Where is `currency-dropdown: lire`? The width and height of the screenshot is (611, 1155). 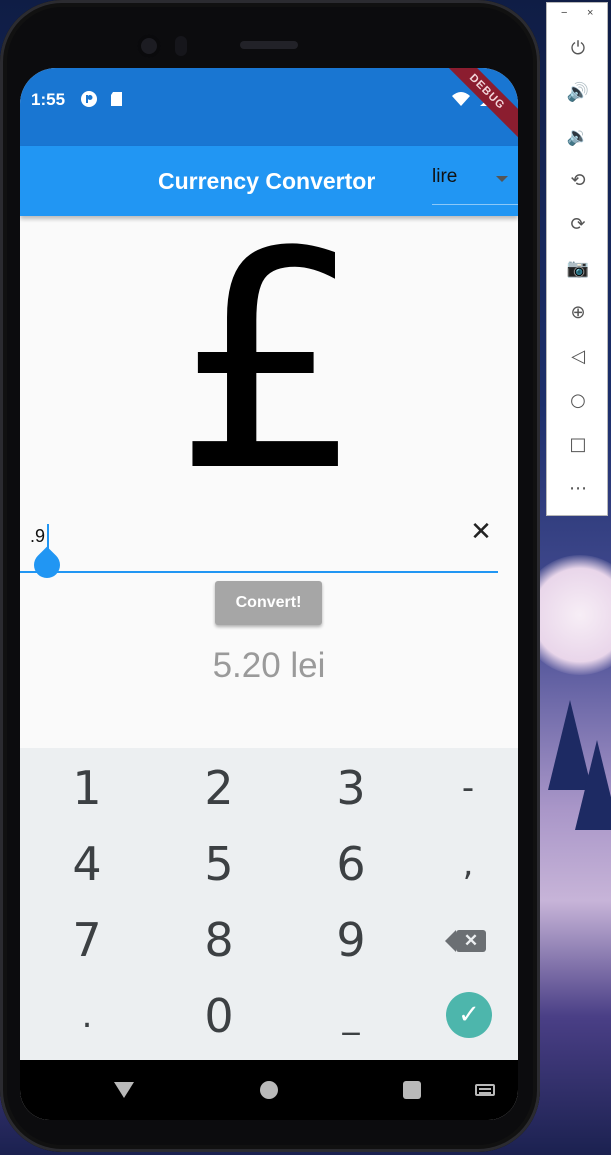 currency-dropdown: lire is located at coordinates (475, 181).